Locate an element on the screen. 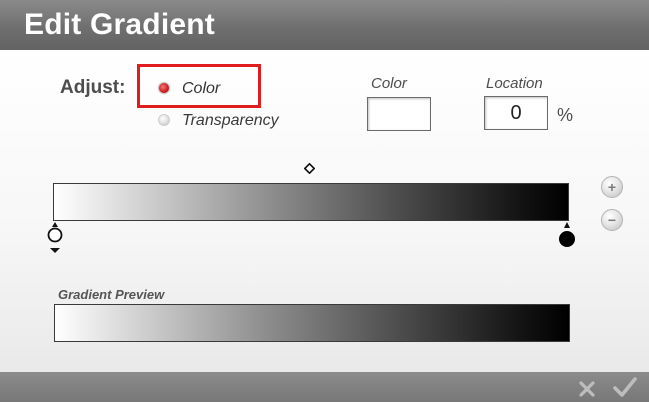  color-swatch is located at coordinates (399, 114).